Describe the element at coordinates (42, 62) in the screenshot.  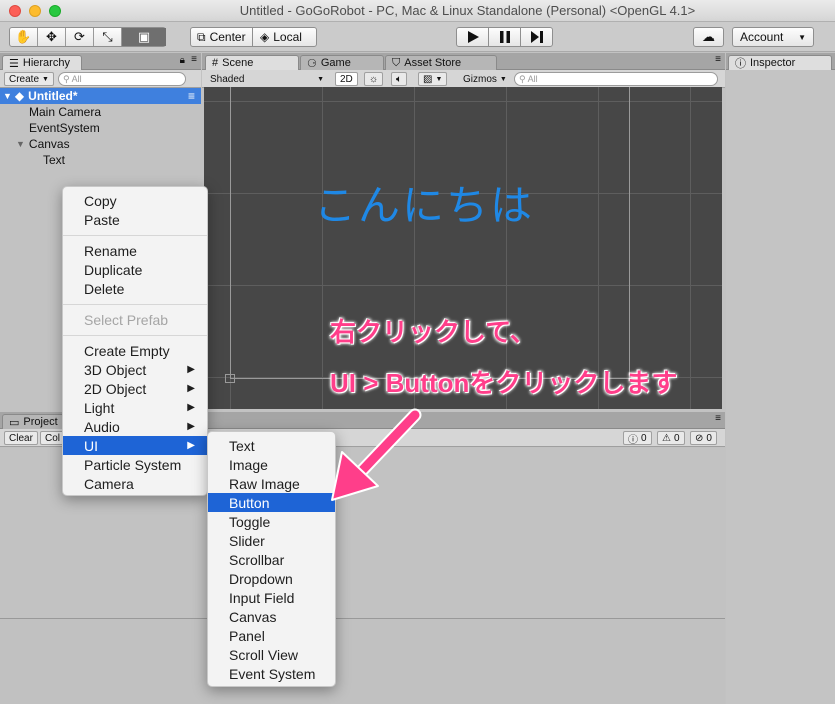
I see `tab-hierarchy: ☰ Hierarchy` at that location.